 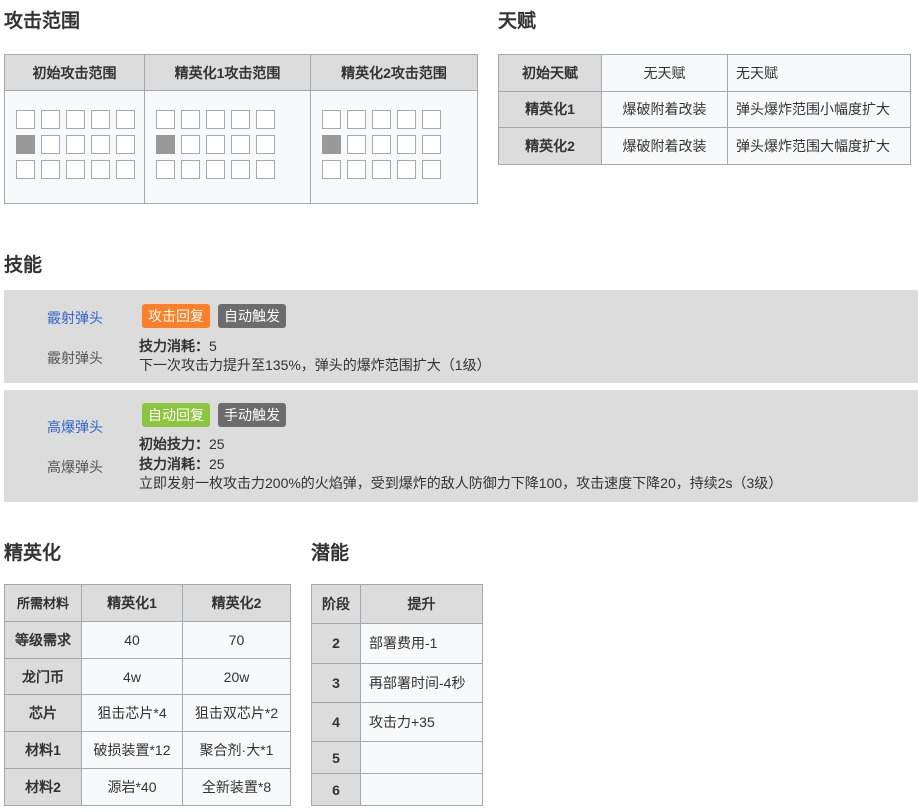 What do you see at coordinates (132, 787) in the screenshot?
I see `elite-cell: 源岩*40` at bounding box center [132, 787].